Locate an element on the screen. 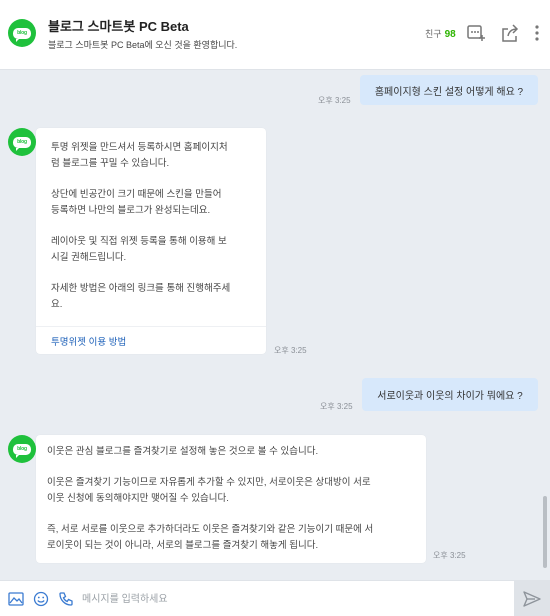 The image size is (550, 616). share-icon is located at coordinates (510, 33).